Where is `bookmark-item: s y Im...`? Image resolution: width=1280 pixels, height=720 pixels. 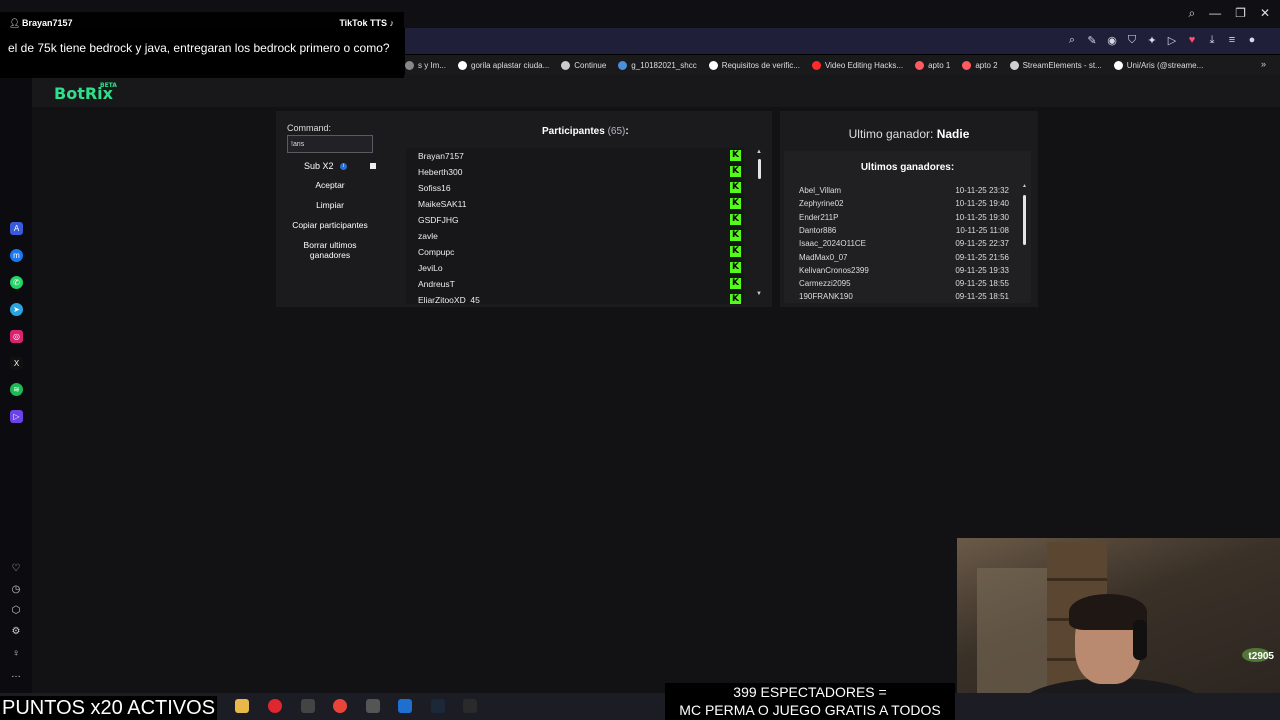
bookmark-item: s y Im... is located at coordinates (425, 65).